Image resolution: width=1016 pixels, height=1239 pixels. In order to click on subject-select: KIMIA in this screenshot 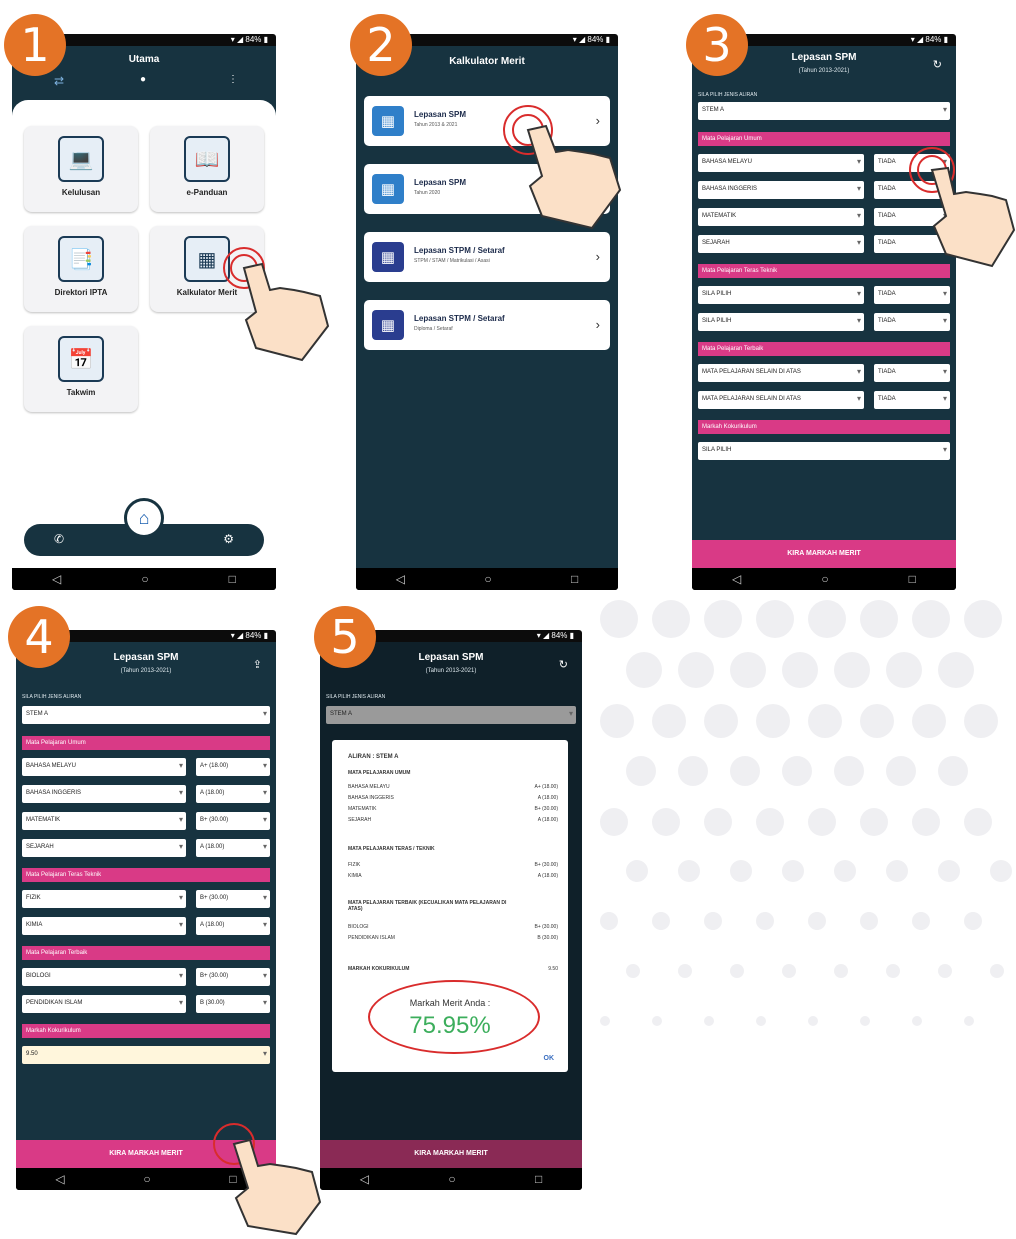, I will do `click(104, 926)`.